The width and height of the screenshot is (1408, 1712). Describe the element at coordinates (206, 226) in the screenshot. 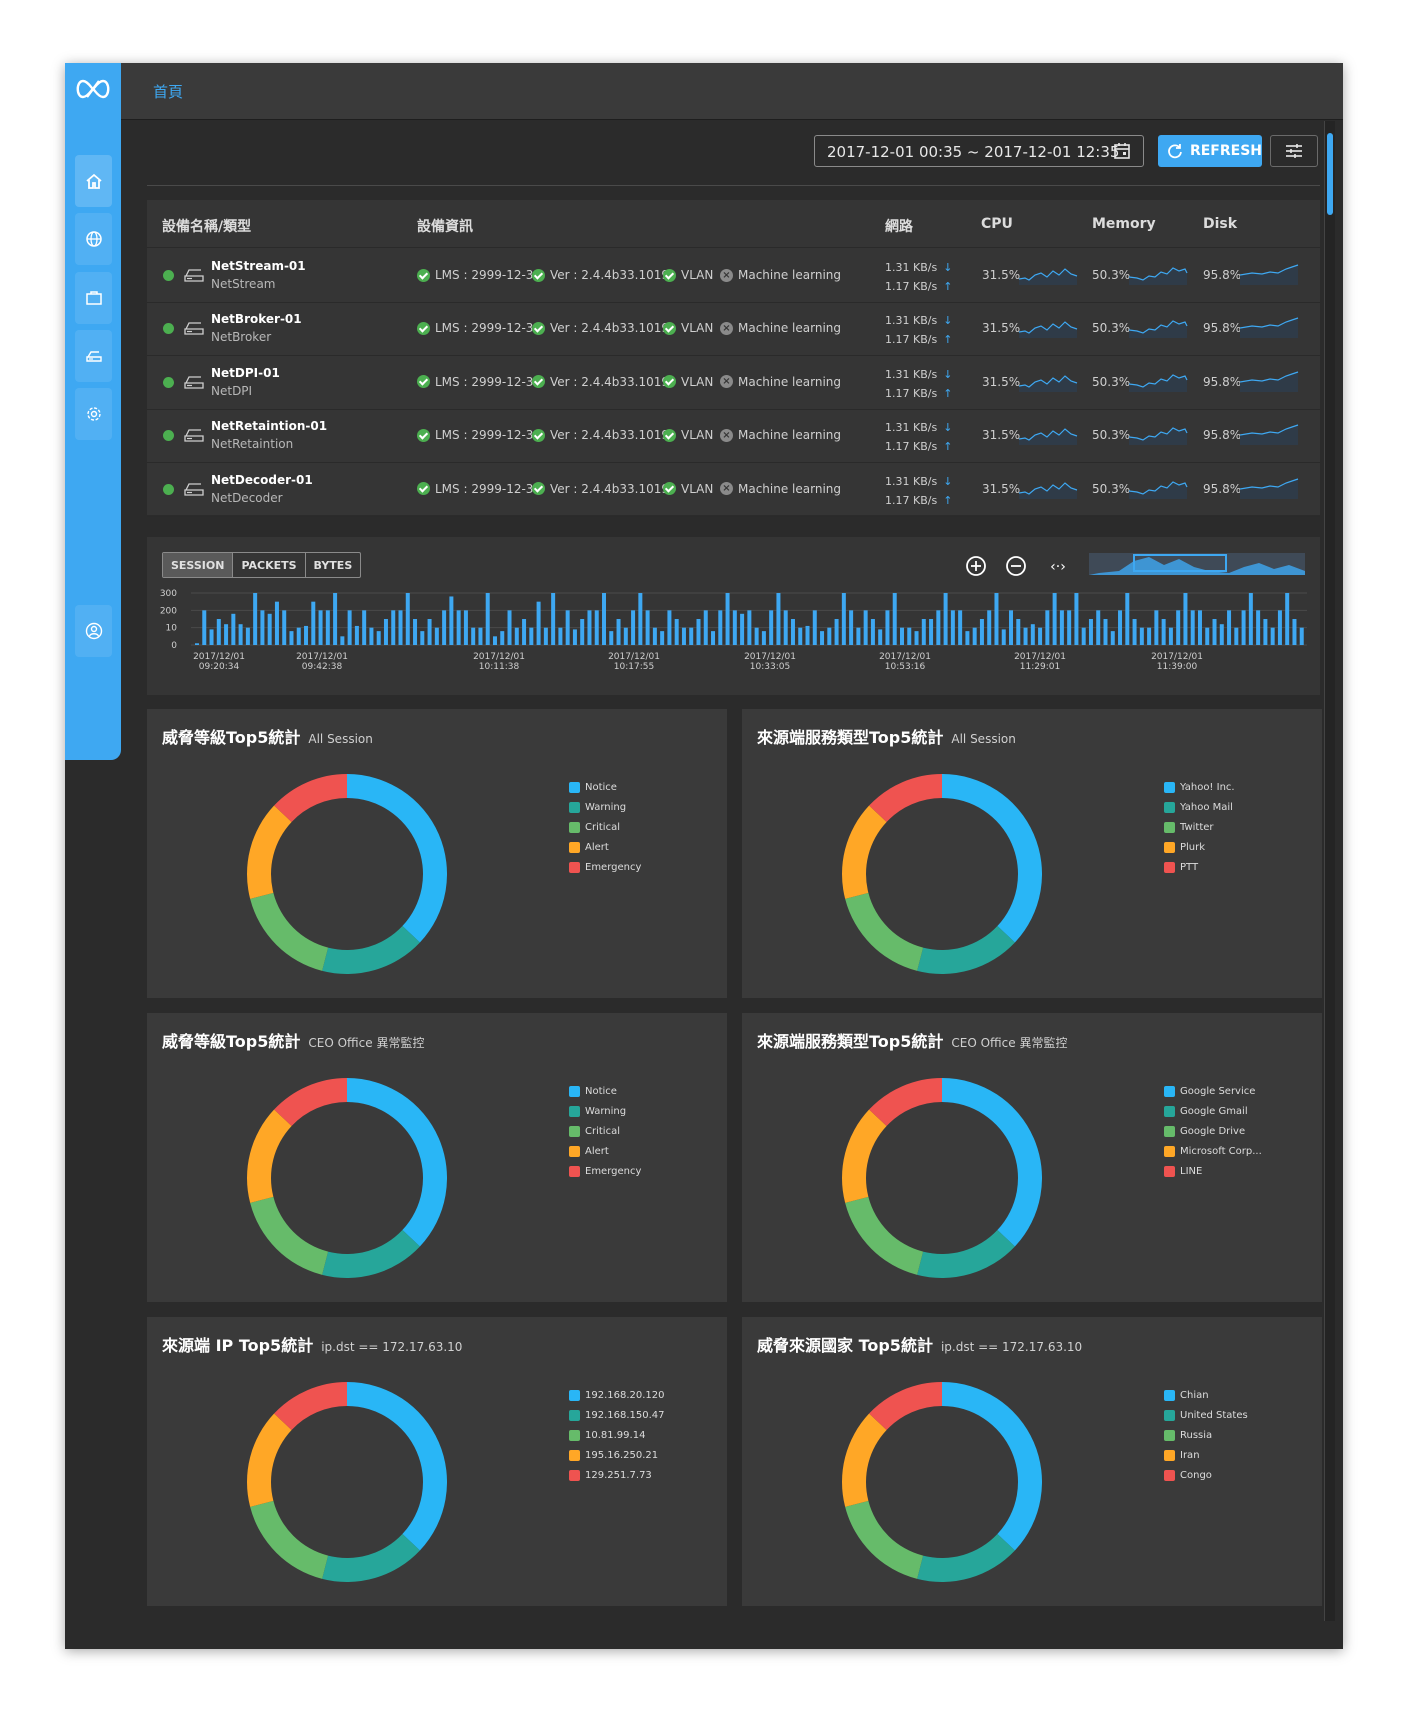

I see `col-header-name: 設備名稱/類型` at that location.